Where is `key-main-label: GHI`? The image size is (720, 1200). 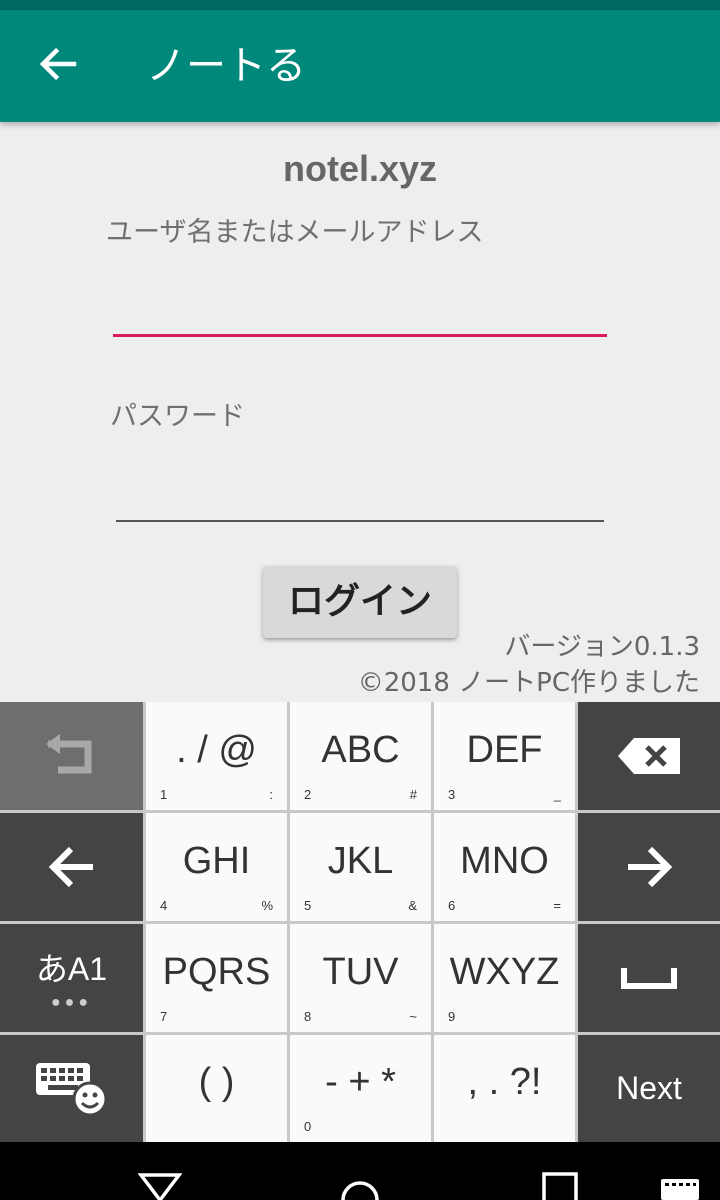
key-main-label: GHI is located at coordinates (216, 860).